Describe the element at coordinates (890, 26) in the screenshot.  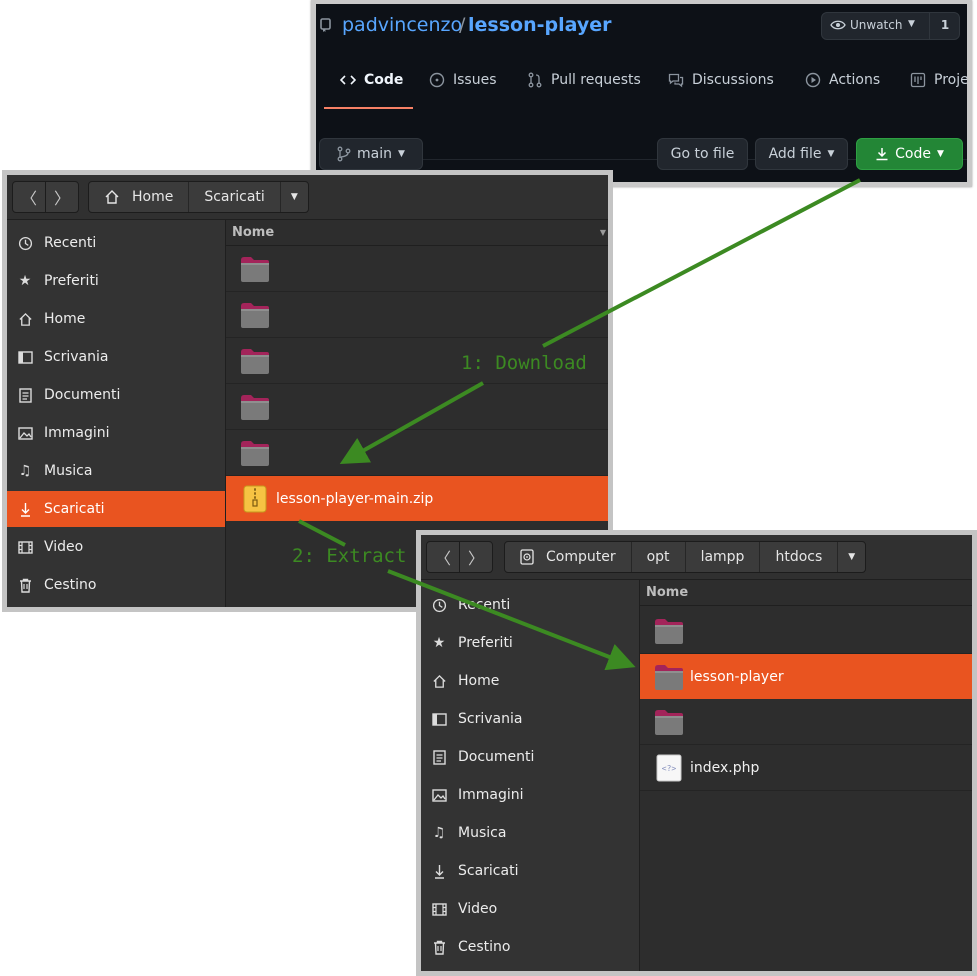
I see `watch-button: Unwatch ▼ 1` at that location.